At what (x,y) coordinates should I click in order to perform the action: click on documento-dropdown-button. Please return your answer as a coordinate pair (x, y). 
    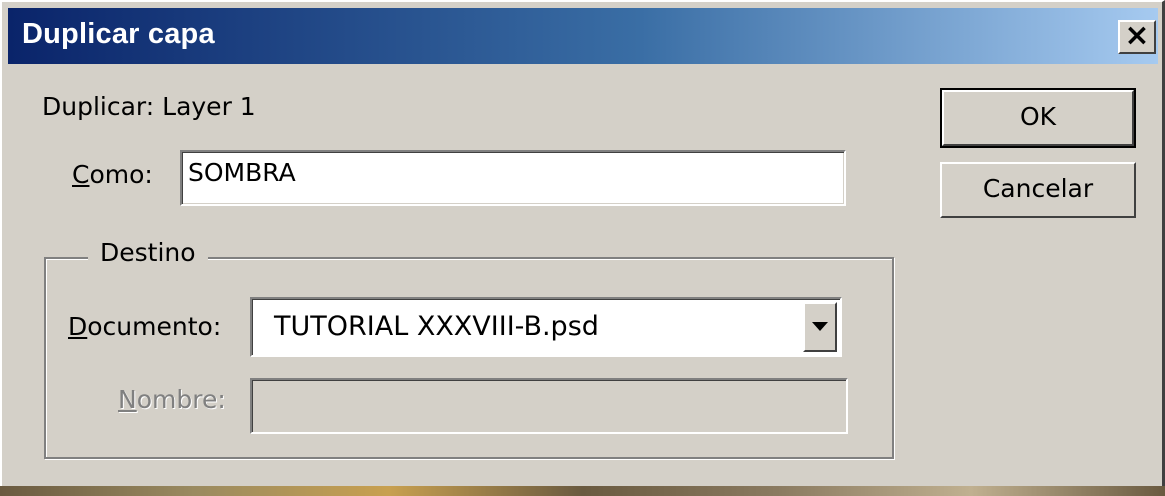
    Looking at the image, I should click on (820, 327).